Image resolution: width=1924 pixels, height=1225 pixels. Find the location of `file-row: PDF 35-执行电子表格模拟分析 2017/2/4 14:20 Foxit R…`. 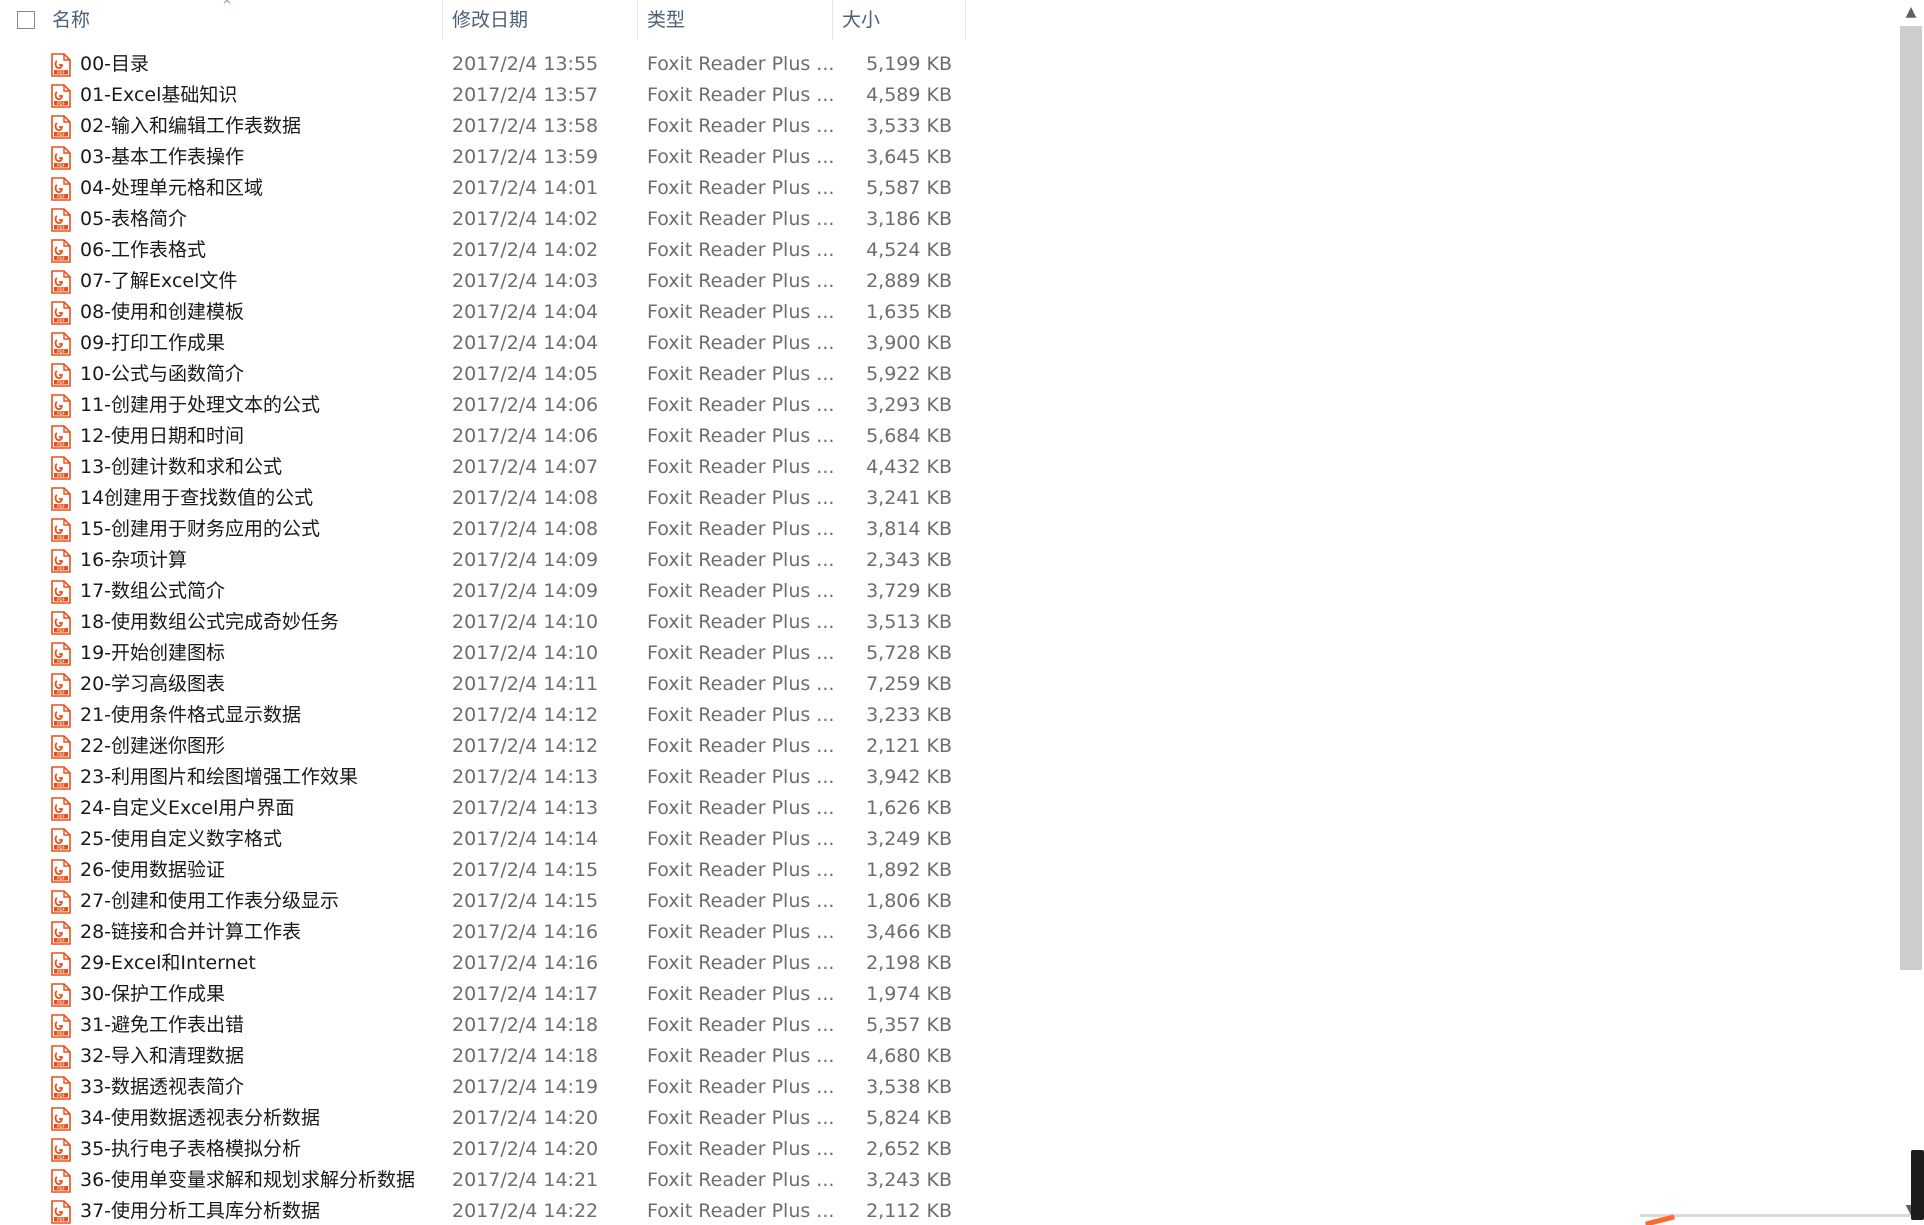

file-row: PDF 35-执行电子表格模拟分析 2017/2/4 14:20 Foxit R… is located at coordinates (483, 1149).